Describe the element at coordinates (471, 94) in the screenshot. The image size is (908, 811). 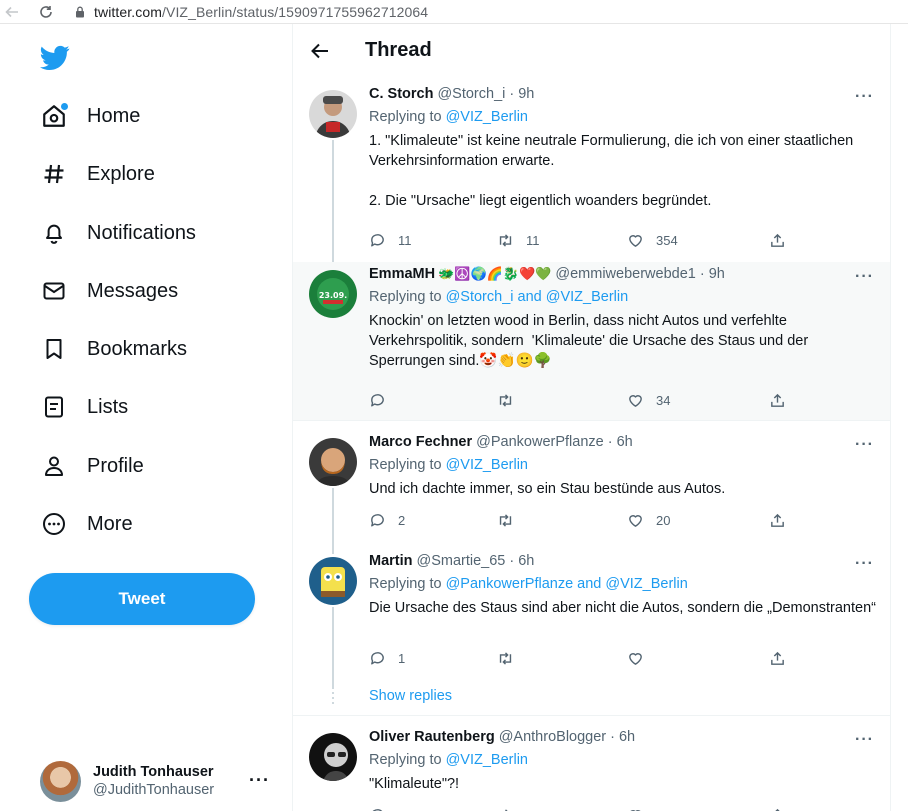
I see `handle: @Storch_i` at that location.